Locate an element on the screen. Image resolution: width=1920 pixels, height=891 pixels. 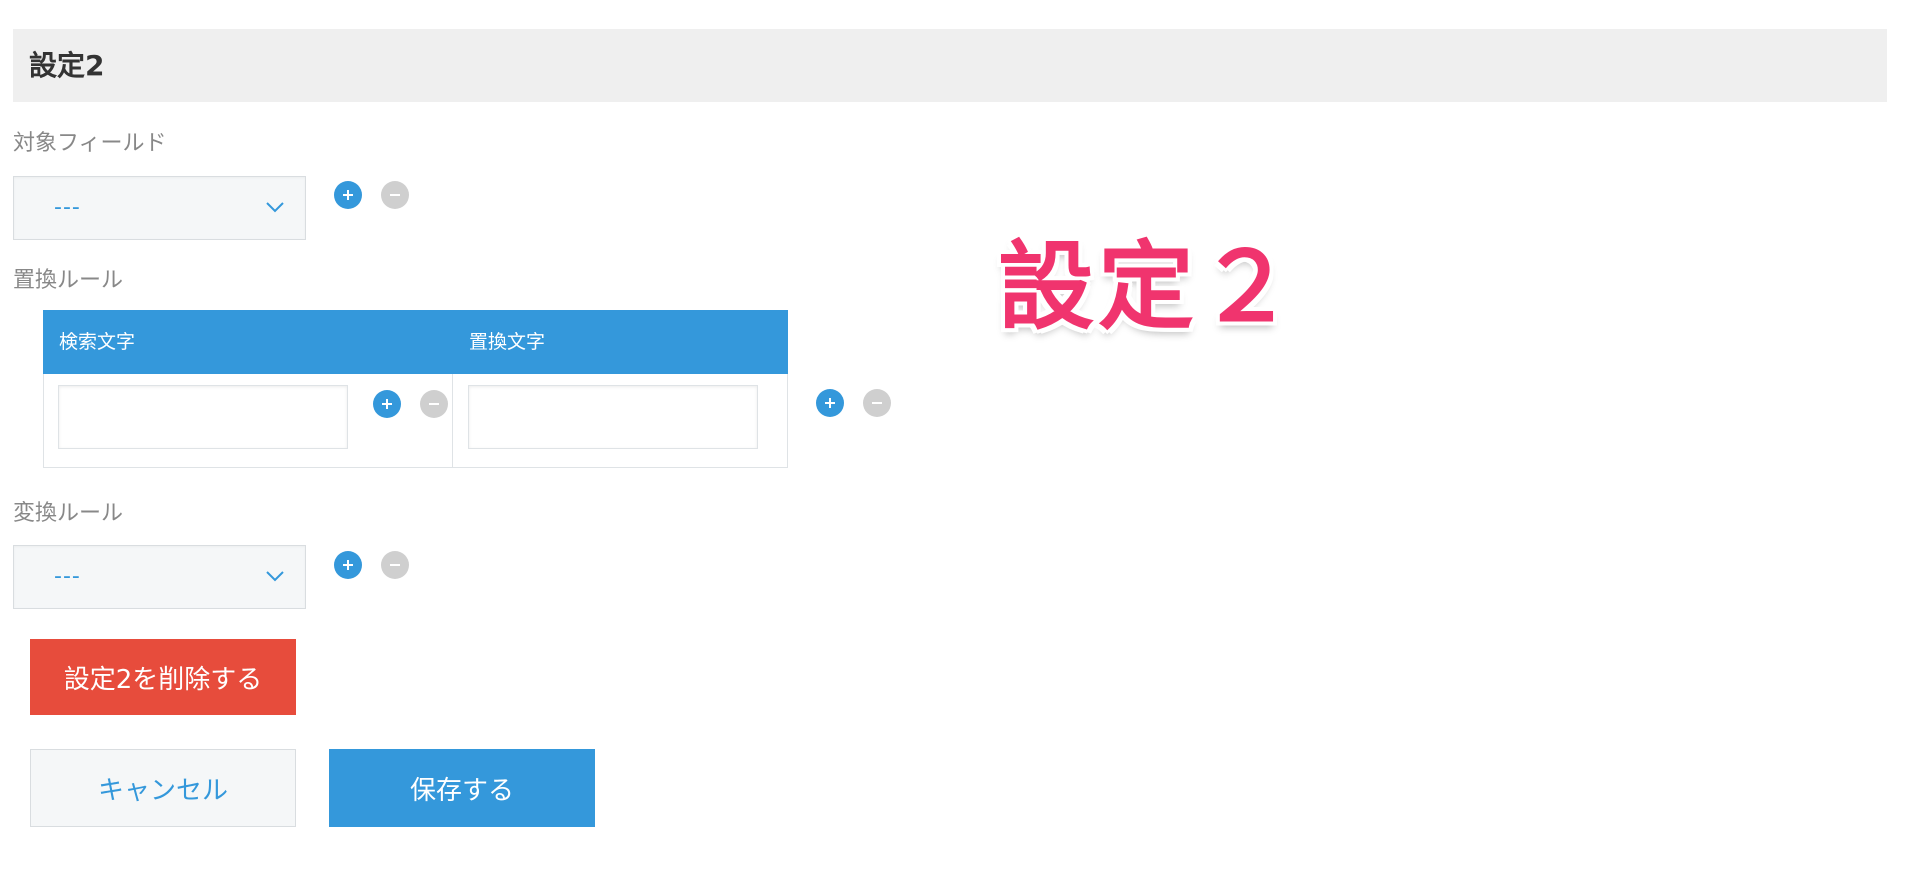
remove-target-field-button is located at coordinates (395, 195).